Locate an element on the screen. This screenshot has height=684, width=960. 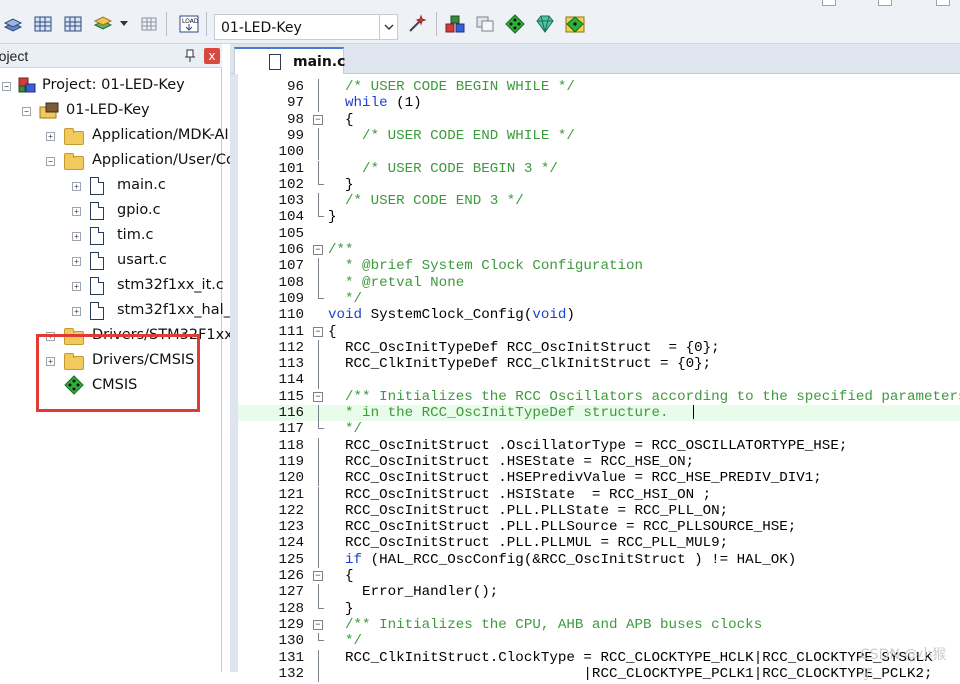
code-line: 117 */ is located at coordinates (599, 429).